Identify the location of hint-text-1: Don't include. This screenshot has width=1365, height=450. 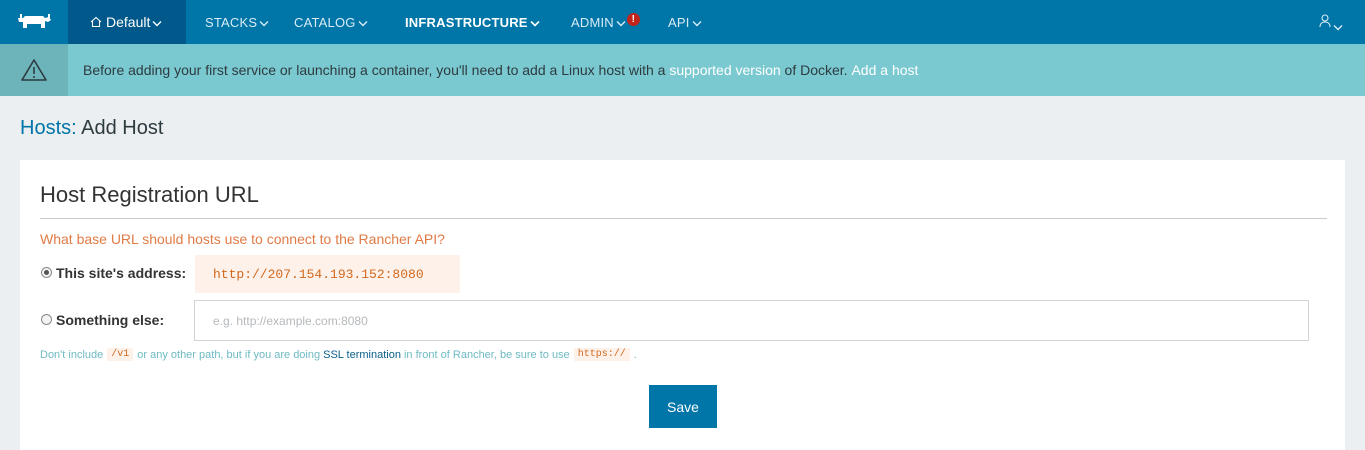
(72, 354).